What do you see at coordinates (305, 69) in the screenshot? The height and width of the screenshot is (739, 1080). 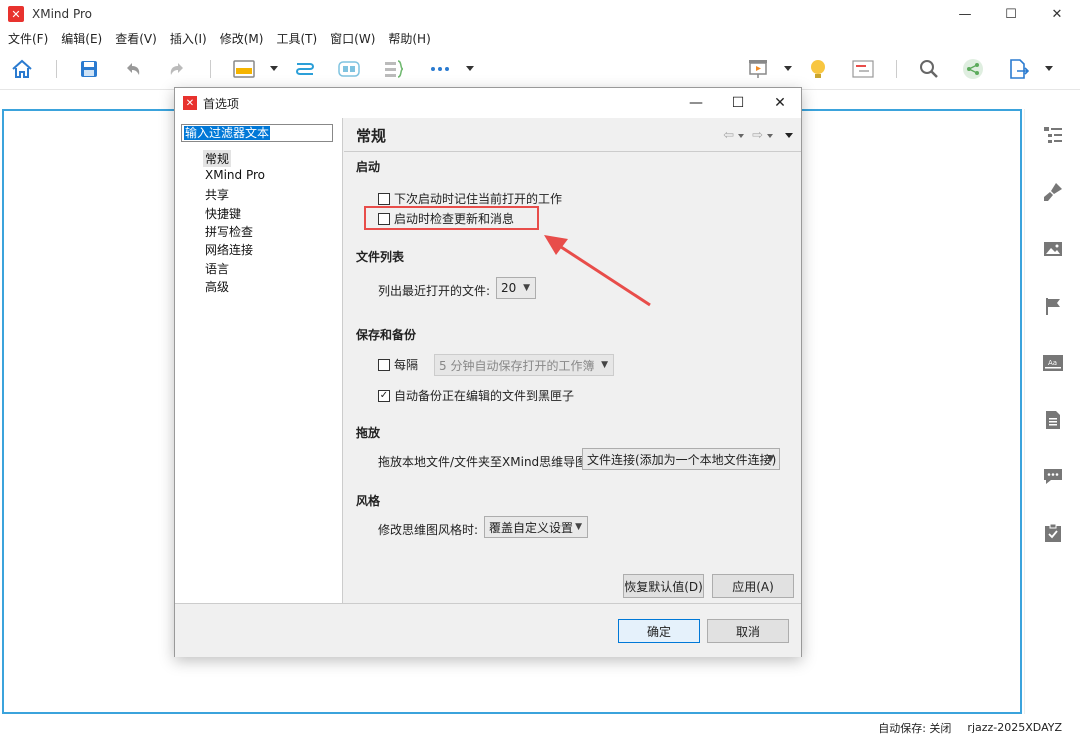 I see `relationship-icon` at bounding box center [305, 69].